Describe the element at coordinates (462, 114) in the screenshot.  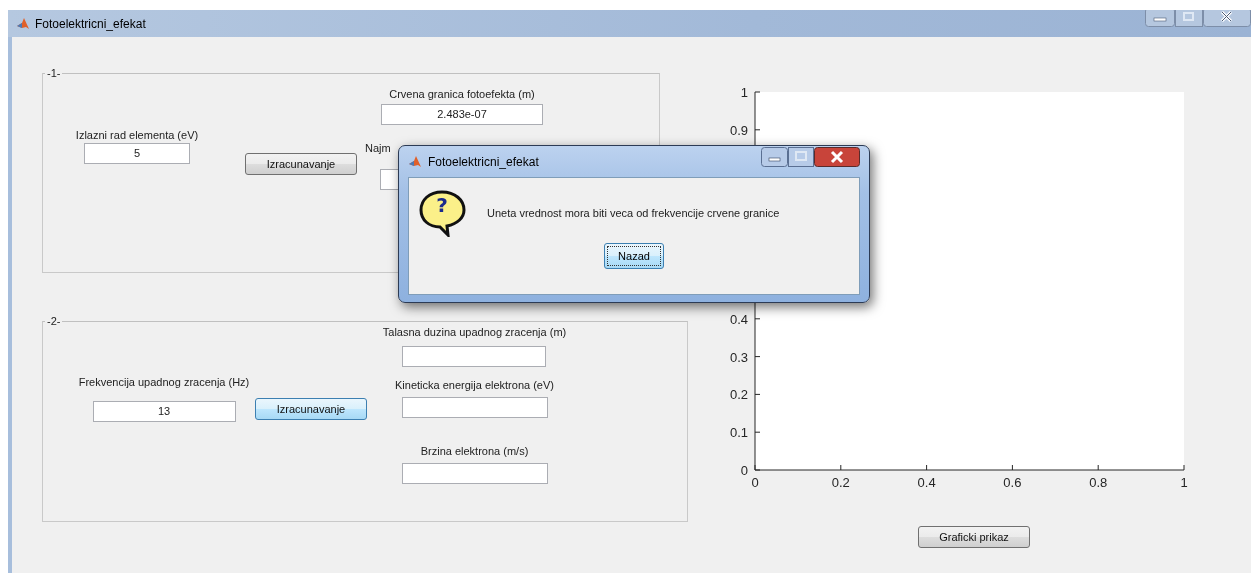
I see `output-field: 2.483e-07` at that location.